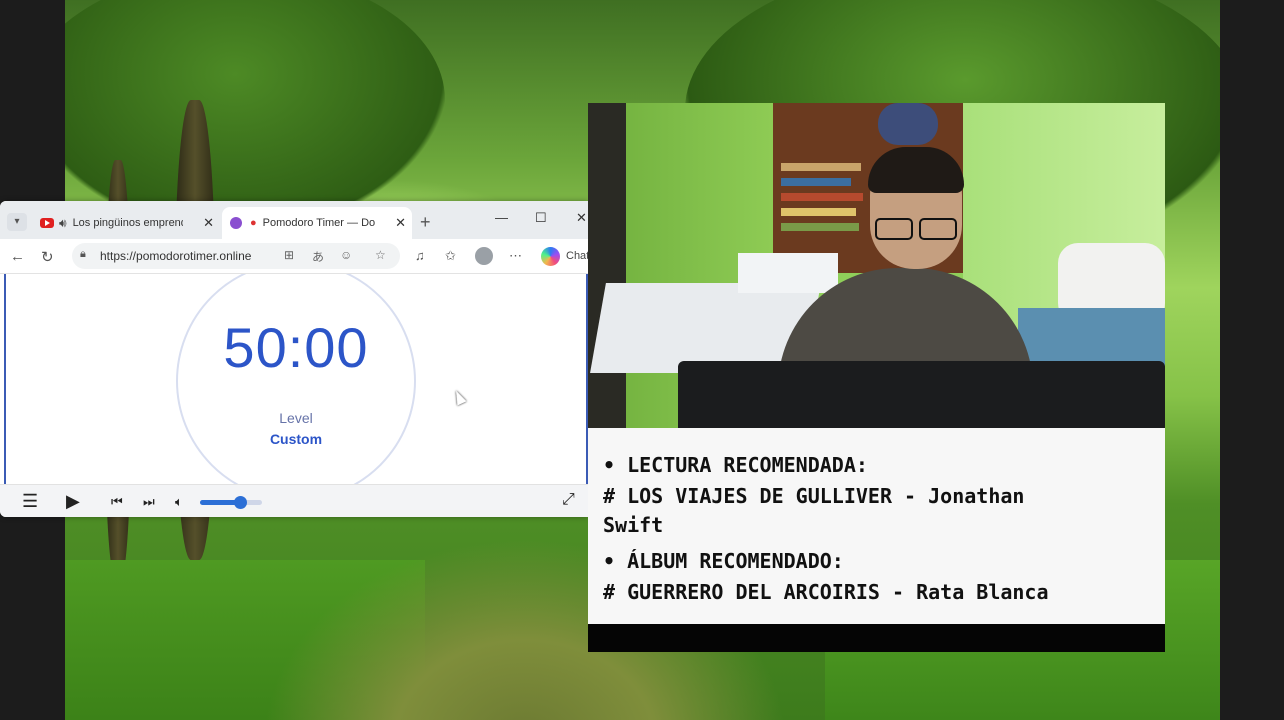 The width and height of the screenshot is (1284, 720). What do you see at coordinates (826, 592) in the screenshot?
I see `album-item: # GUERRERO DEL ARCOIRIS - Rata Blanca` at bounding box center [826, 592].